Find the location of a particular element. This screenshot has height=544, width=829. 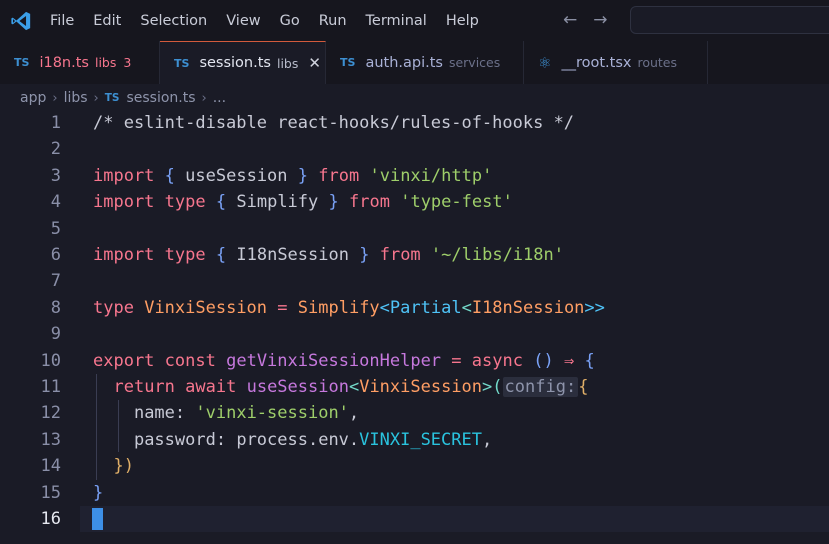

tab-path: routes is located at coordinates (657, 62).